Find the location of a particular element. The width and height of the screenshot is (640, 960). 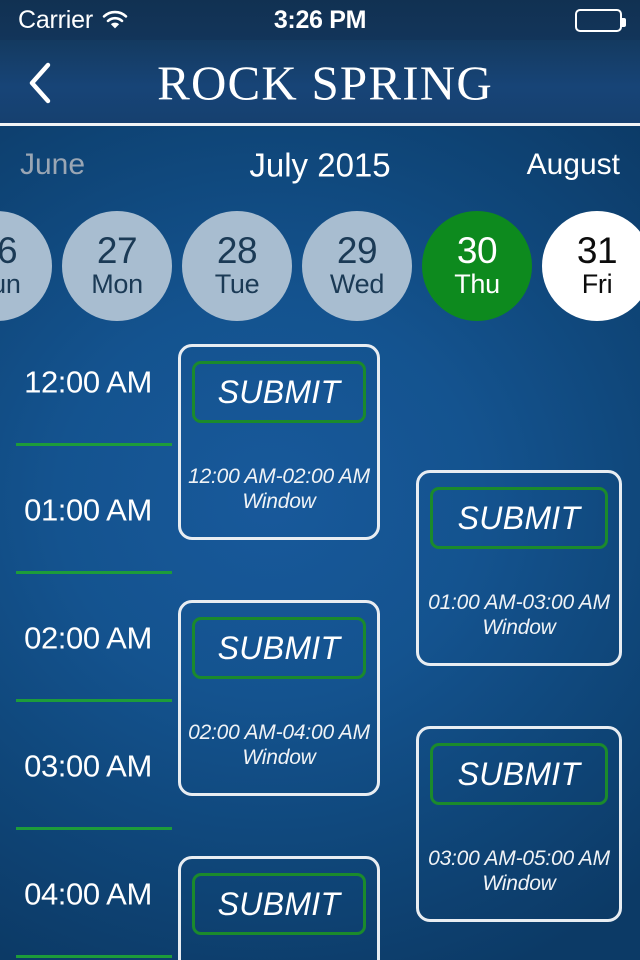

day-number: 30 is located at coordinates (477, 250).